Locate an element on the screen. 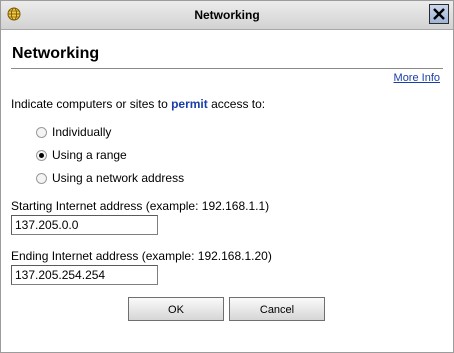 The image size is (454, 353). more-info-link: More Info is located at coordinates (417, 78).